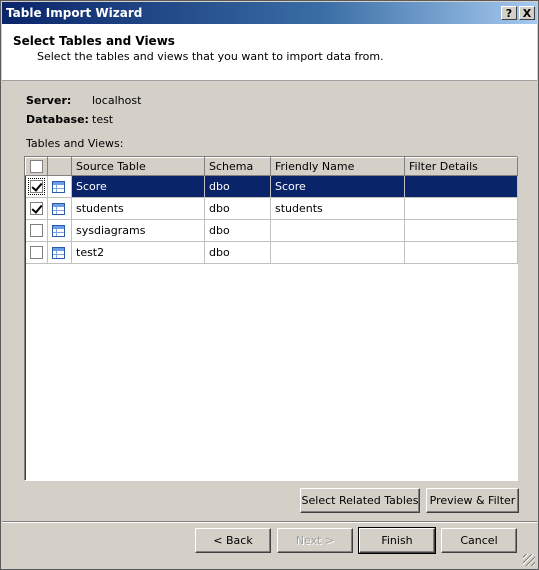 This screenshot has width=539, height=570. Describe the element at coordinates (103, 119) in the screenshot. I see `database-value: test` at that location.